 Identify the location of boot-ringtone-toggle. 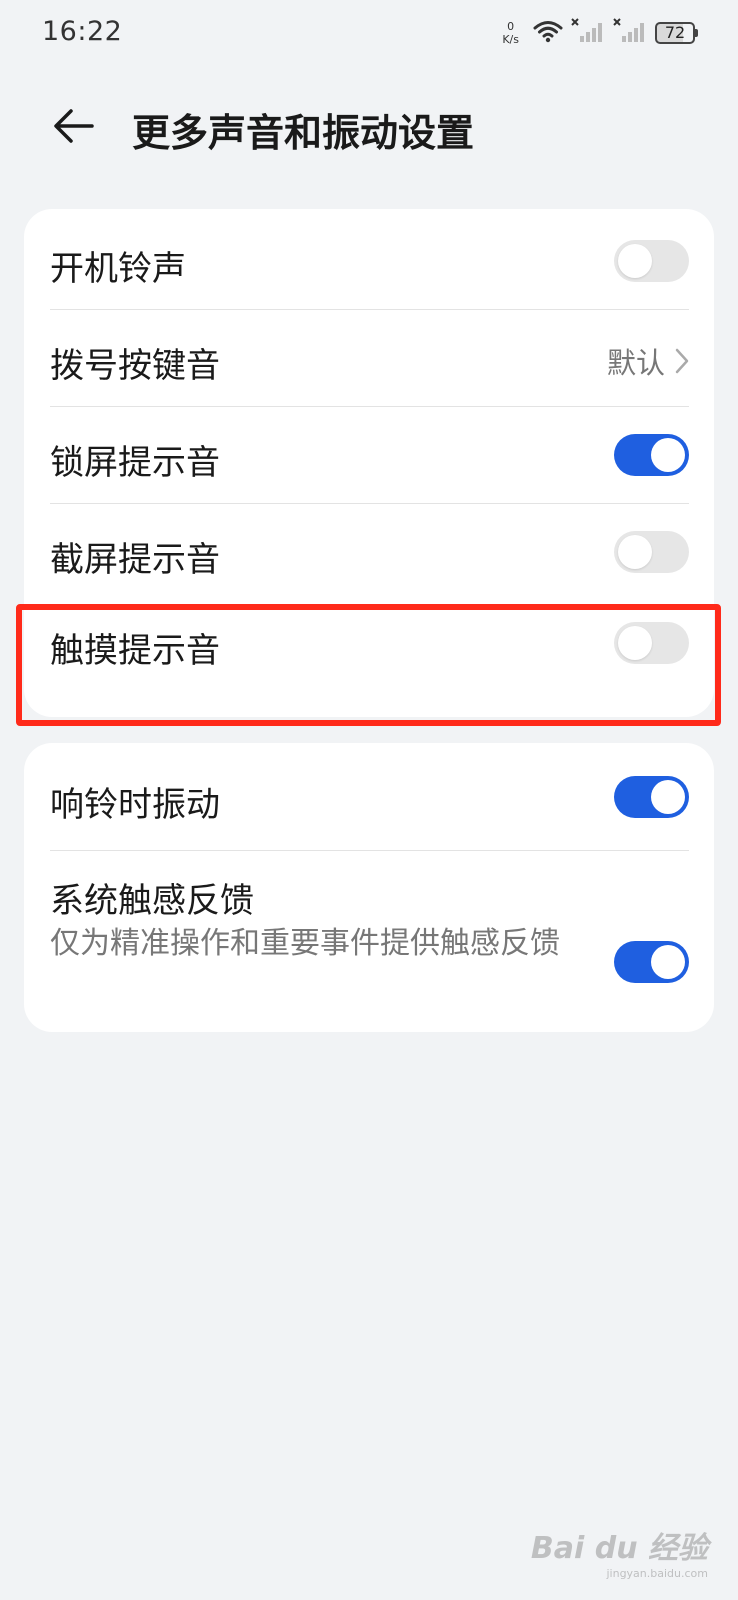
(651, 261).